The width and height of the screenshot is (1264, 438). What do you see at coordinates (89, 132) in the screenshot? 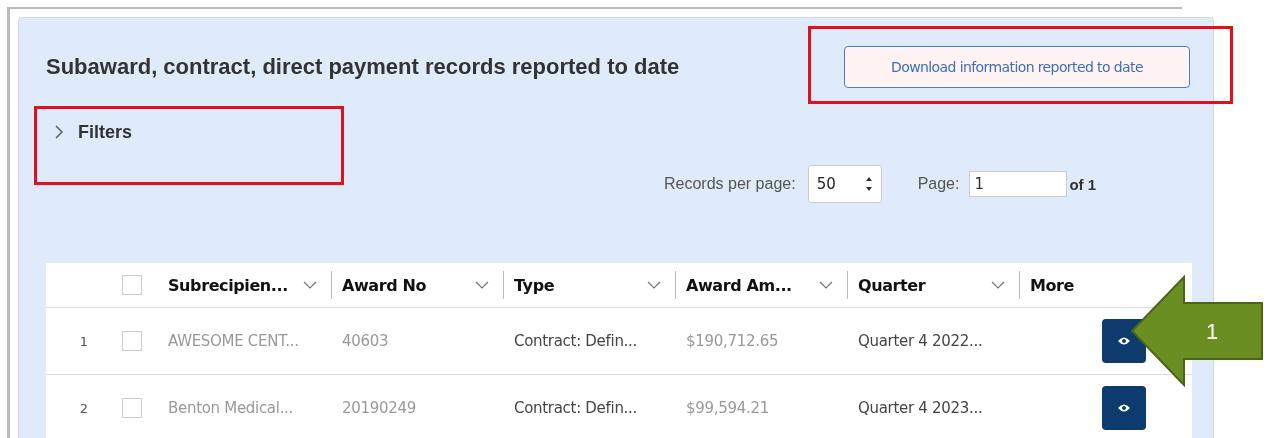
I see `filters-toggle: Filters` at bounding box center [89, 132].